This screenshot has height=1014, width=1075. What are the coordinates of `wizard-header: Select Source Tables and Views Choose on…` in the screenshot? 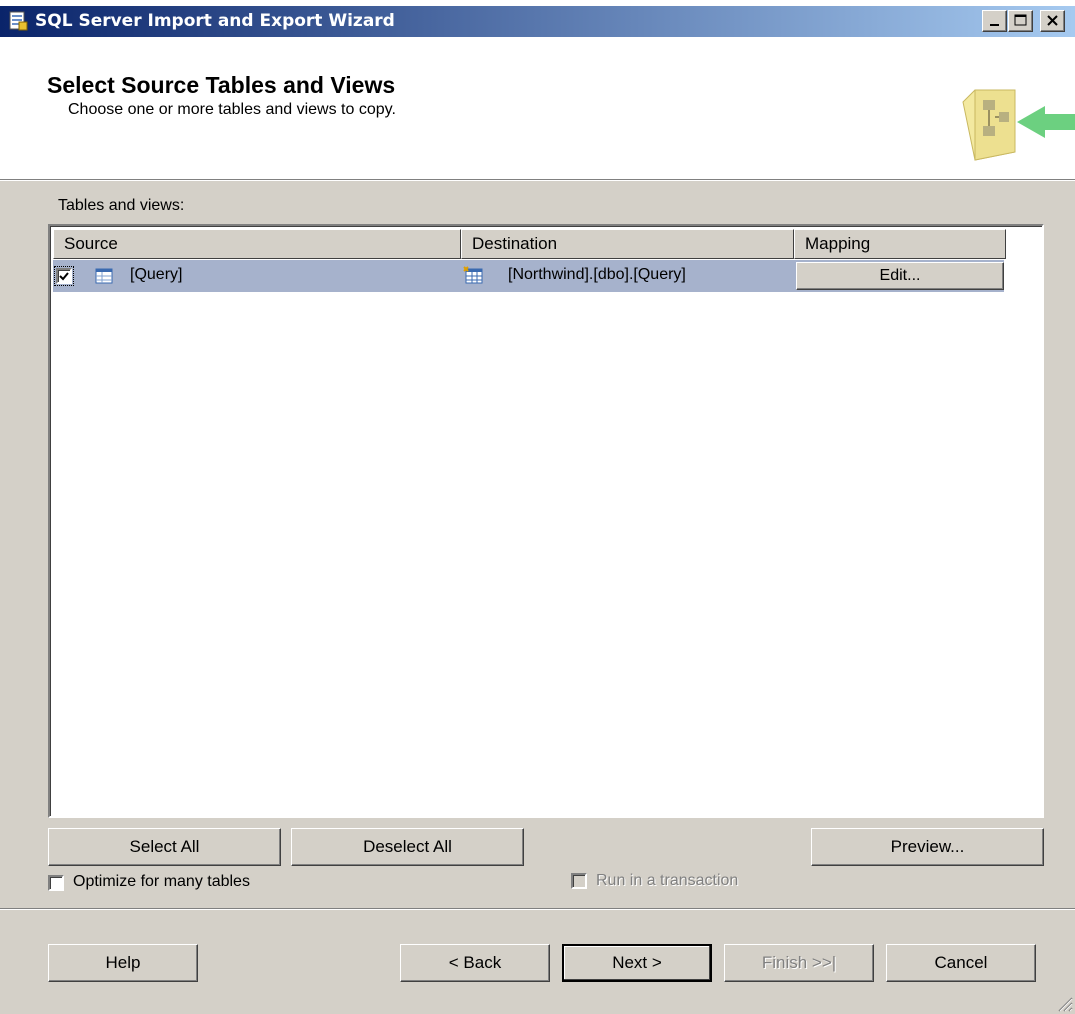 It's located at (537, 108).